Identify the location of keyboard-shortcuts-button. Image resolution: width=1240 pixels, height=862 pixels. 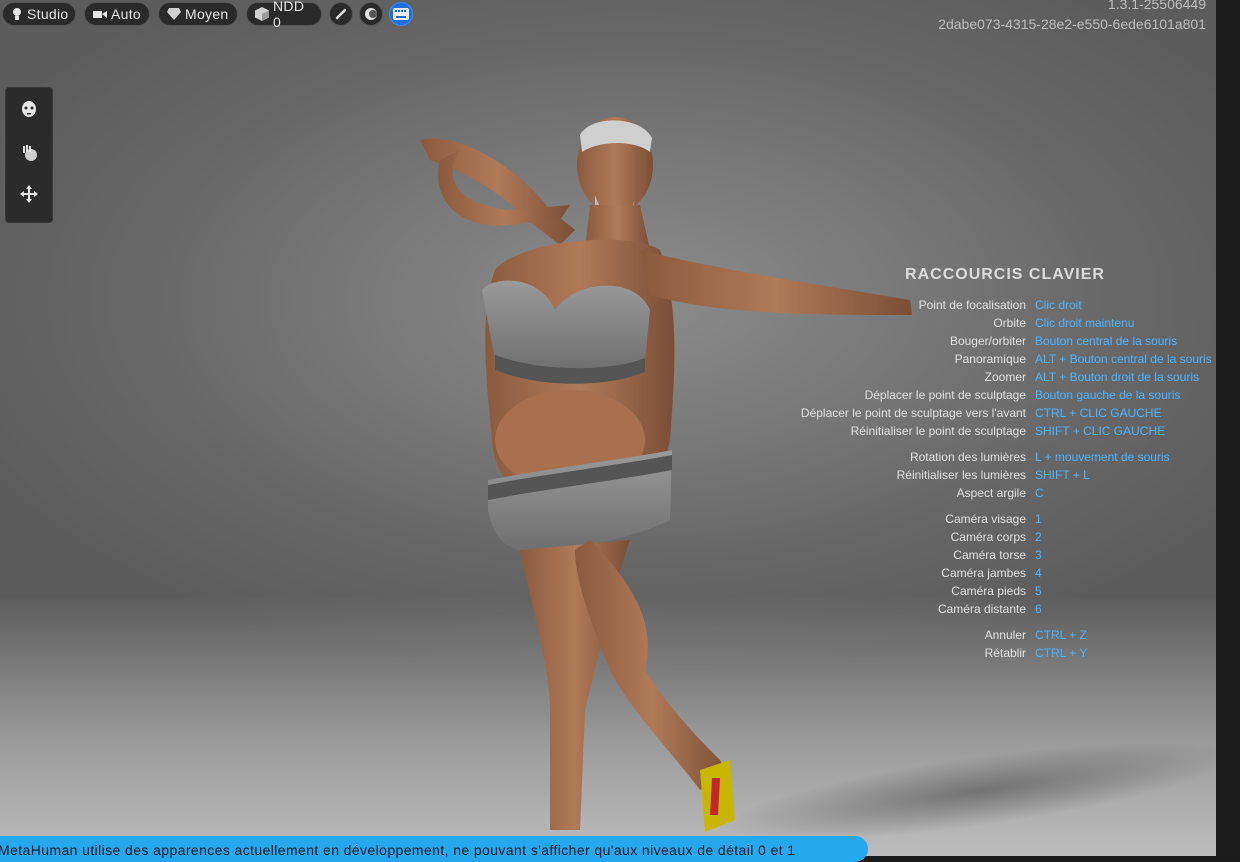
(401, 14).